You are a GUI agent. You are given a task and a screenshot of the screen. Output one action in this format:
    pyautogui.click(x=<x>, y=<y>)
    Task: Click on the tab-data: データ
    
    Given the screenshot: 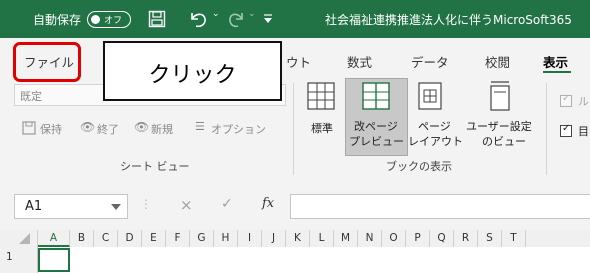 What is the action you would take?
    pyautogui.click(x=430, y=61)
    